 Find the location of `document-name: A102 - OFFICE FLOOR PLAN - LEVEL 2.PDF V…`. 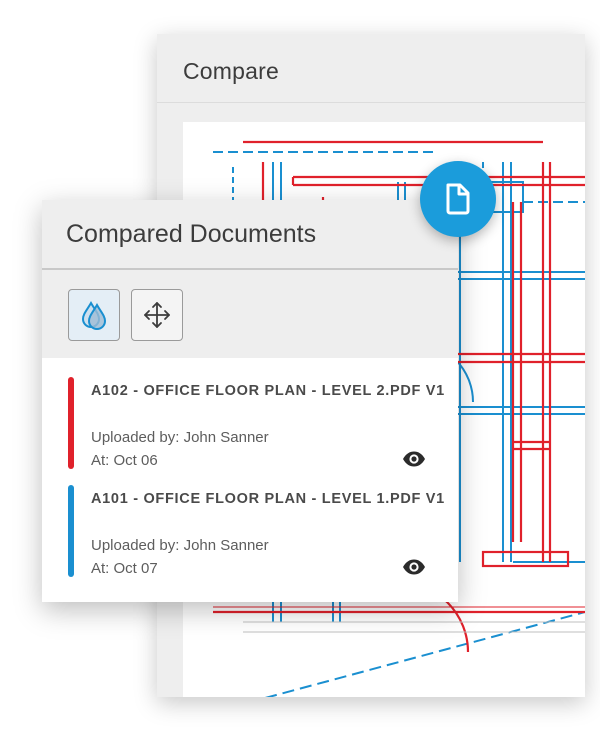

document-name: A102 - OFFICE FLOOR PLAN - LEVEL 2.PDF V… is located at coordinates (268, 391).